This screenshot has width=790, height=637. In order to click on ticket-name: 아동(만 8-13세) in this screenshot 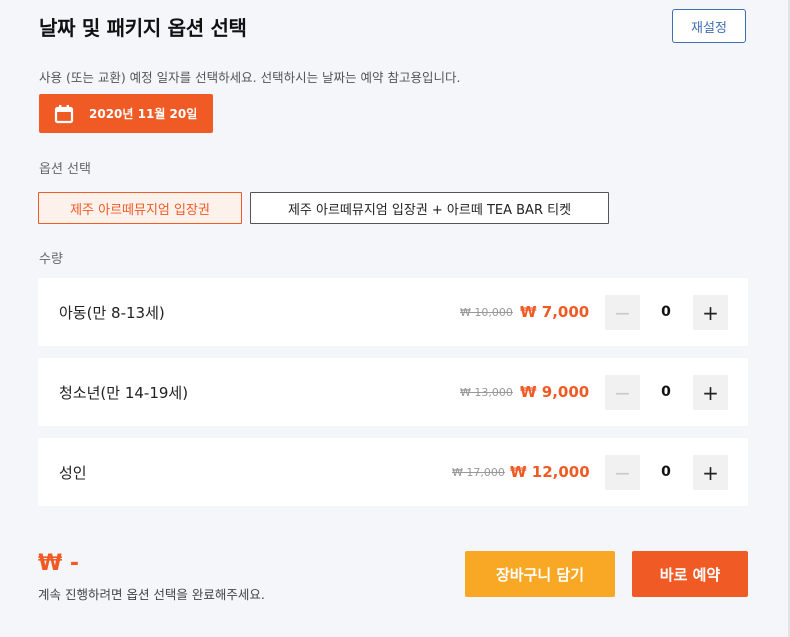, I will do `click(112, 312)`.